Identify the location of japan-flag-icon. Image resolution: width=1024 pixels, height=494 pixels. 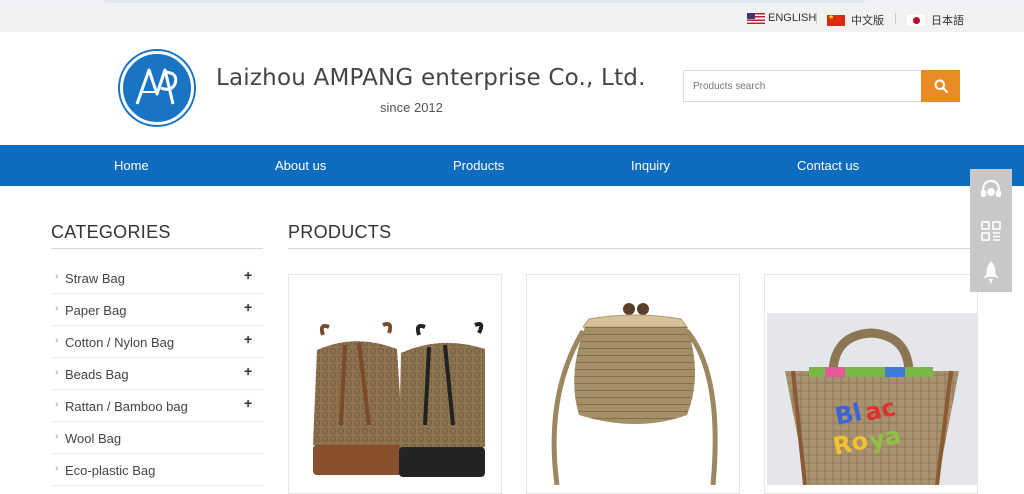
(916, 20).